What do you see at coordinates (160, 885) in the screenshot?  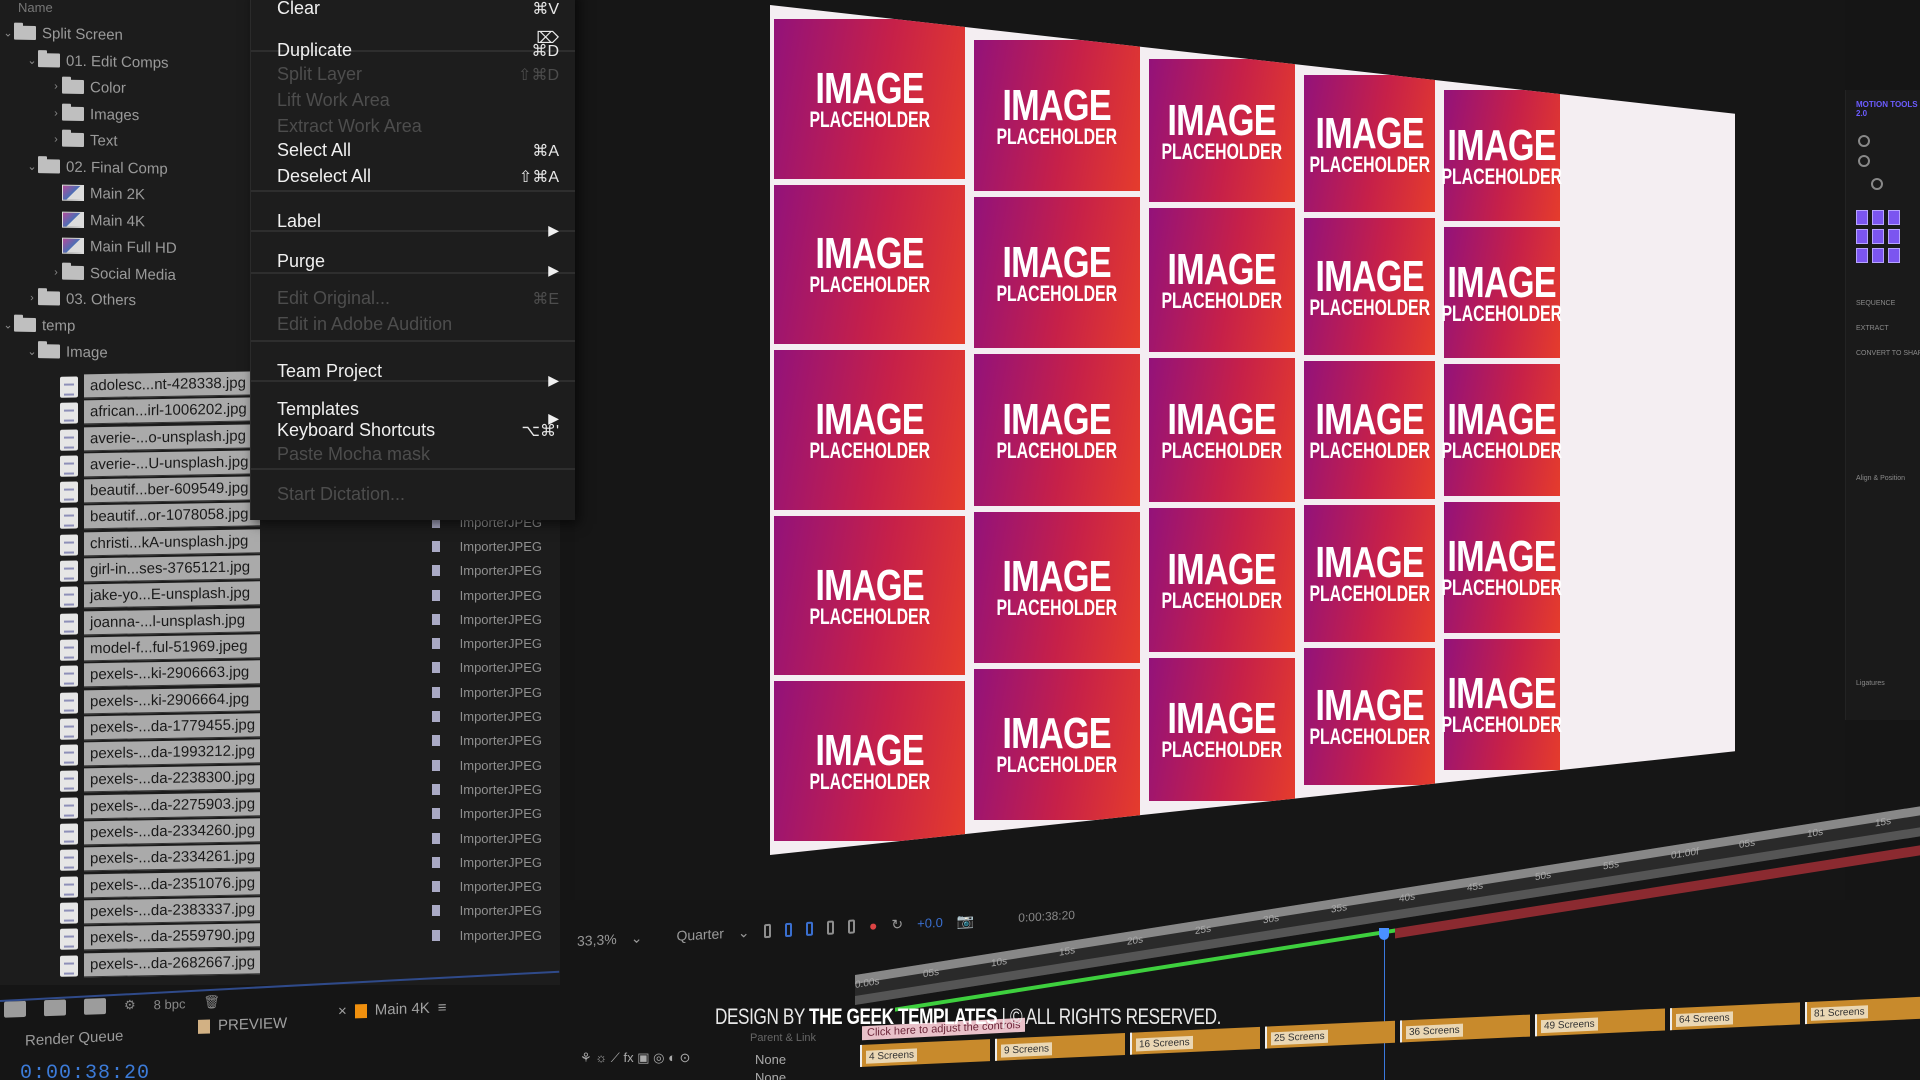 I see `file-row: pexels-...da-2351076.jpg` at bounding box center [160, 885].